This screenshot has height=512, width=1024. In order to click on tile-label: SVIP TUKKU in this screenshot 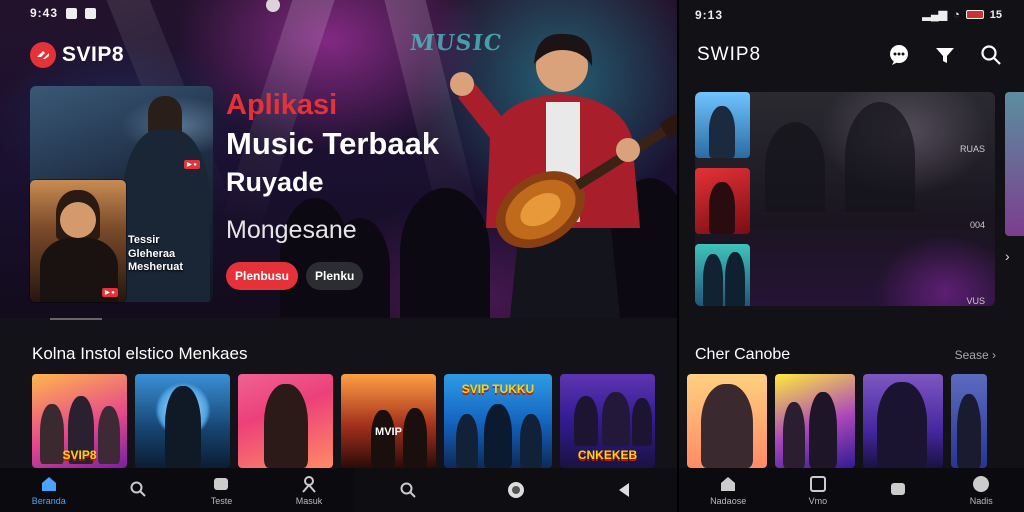, I will do `click(498, 389)`.